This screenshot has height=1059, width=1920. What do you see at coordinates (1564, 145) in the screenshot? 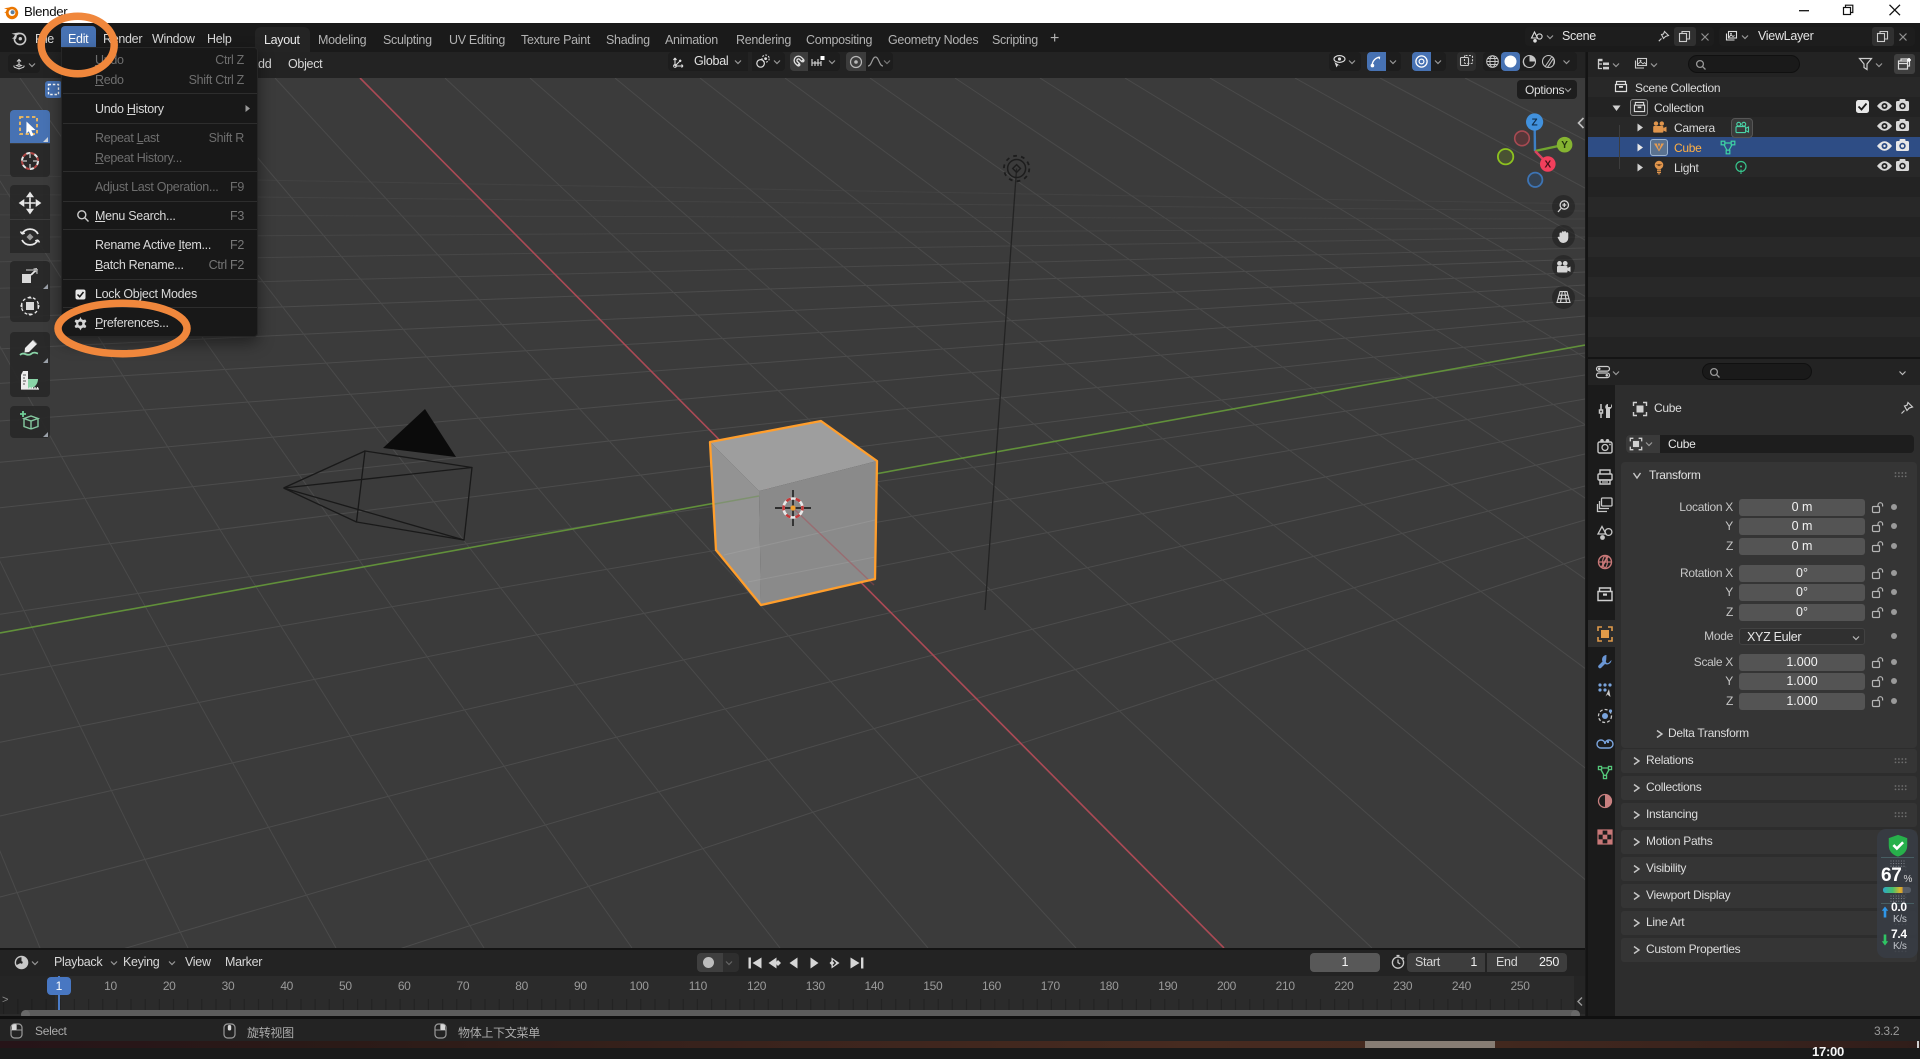
I see `svg-text: Y` at bounding box center [1564, 145].